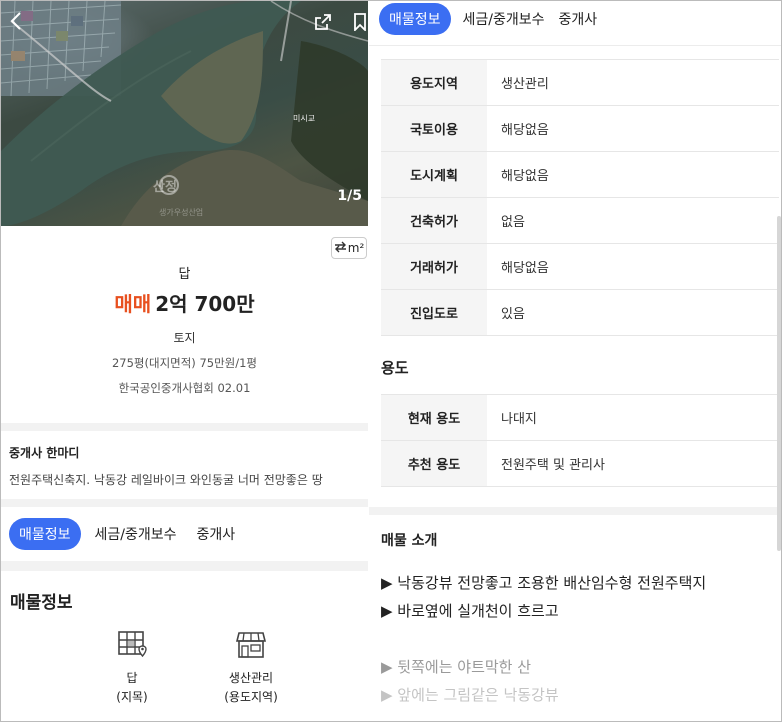 Image resolution: width=782 pixels, height=722 pixels. Describe the element at coordinates (251, 678) in the screenshot. I see `info-value: 생산관리` at that location.